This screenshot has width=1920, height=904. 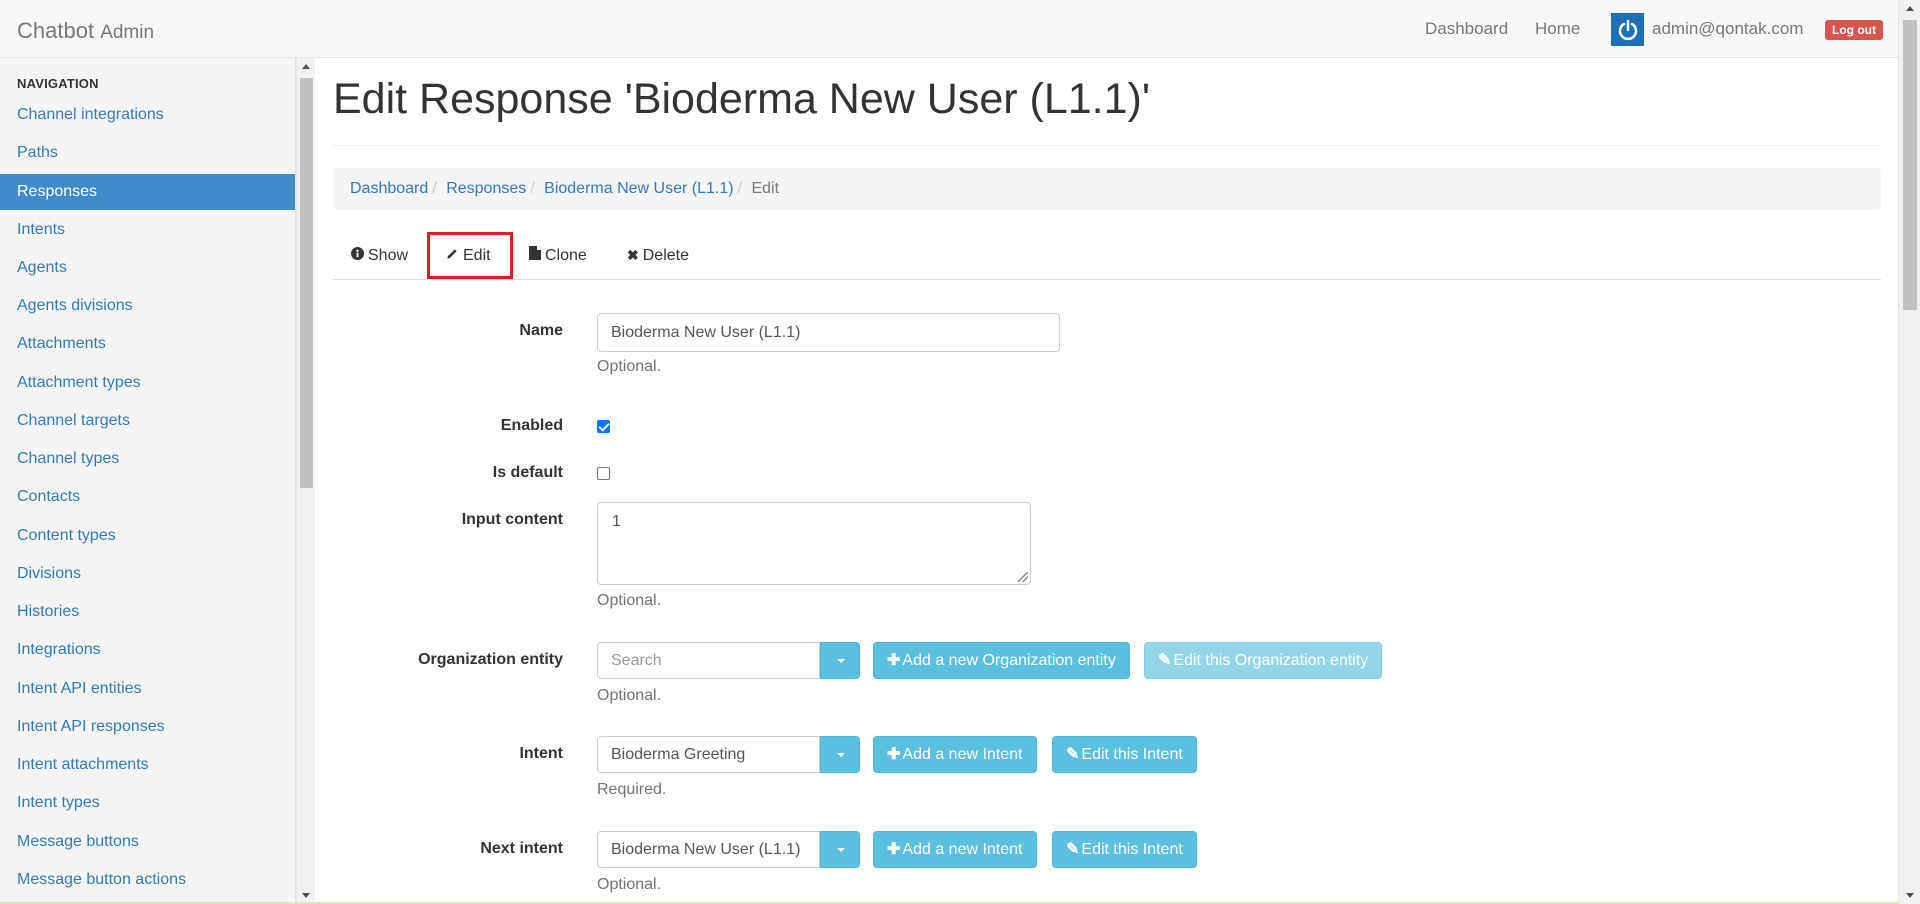 I want to click on breadcrumb-responses: Responses, so click(x=486, y=188).